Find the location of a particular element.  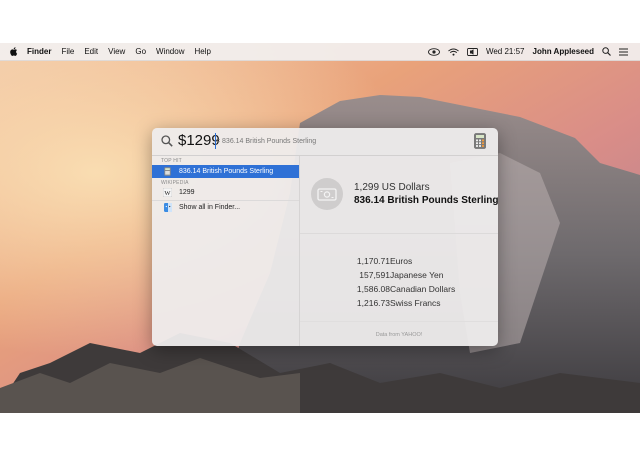

eye-icon is located at coordinates (434, 51).